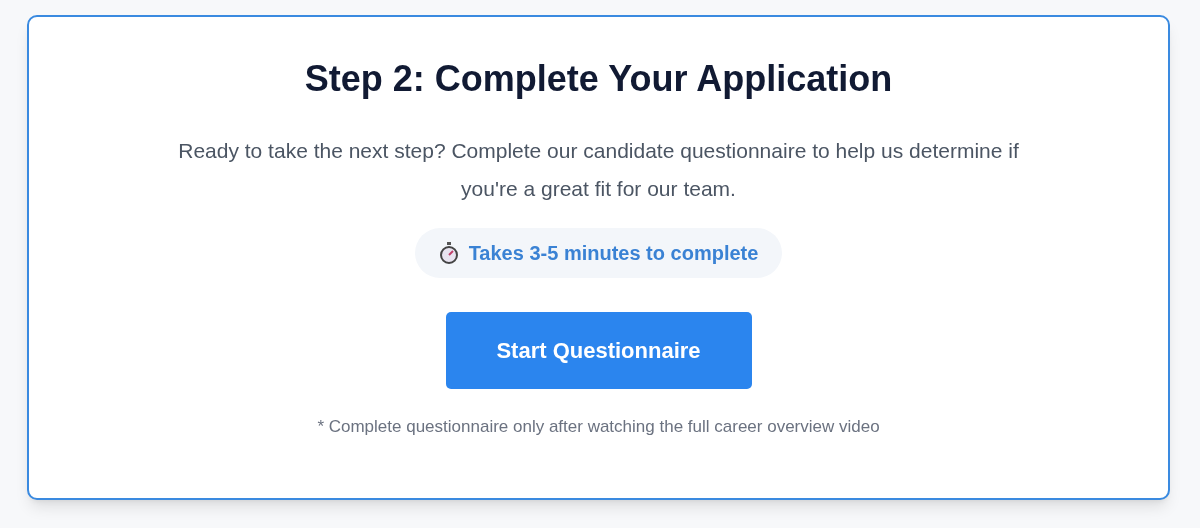 This screenshot has width=1200, height=528. Describe the element at coordinates (598, 170) in the screenshot. I see `description: Ready to take the next step? Complete our candidate questionnaire to help us determine if you're a great fit for our team.` at that location.